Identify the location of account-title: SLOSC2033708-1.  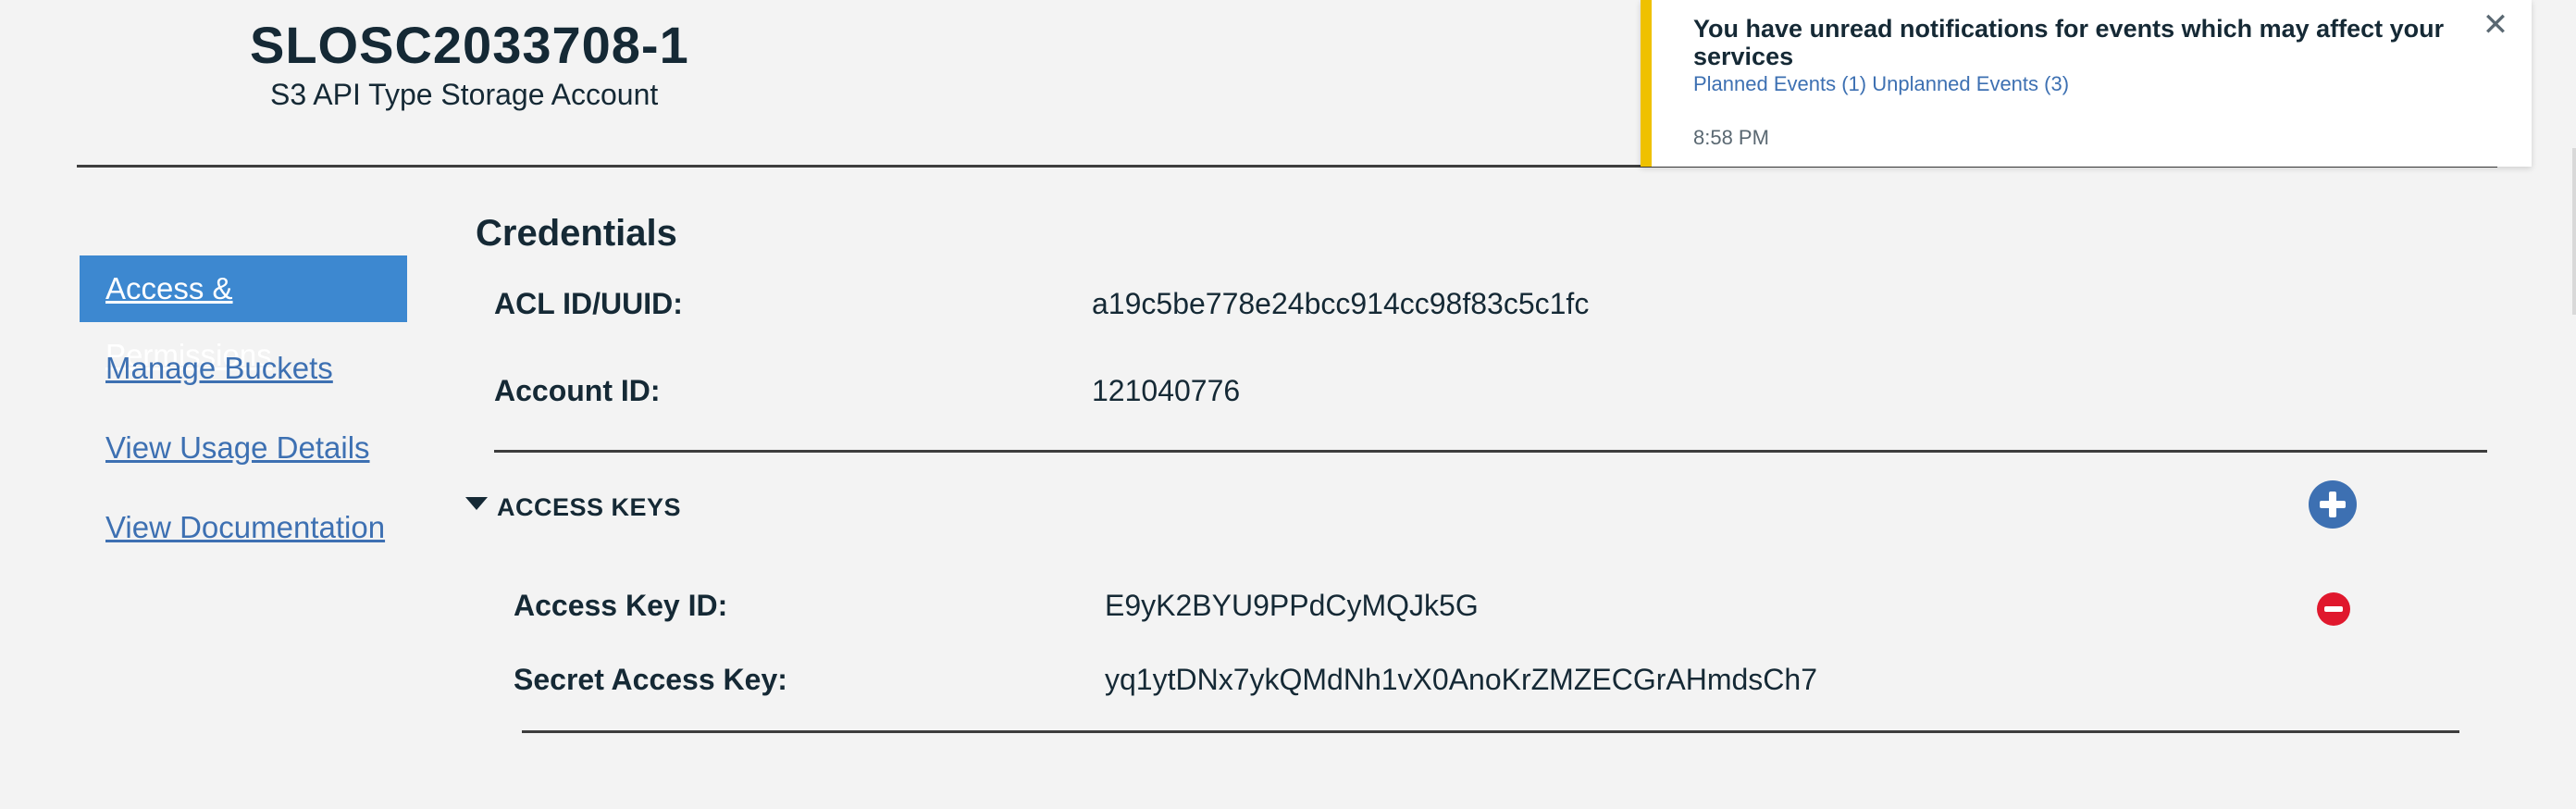
(470, 45).